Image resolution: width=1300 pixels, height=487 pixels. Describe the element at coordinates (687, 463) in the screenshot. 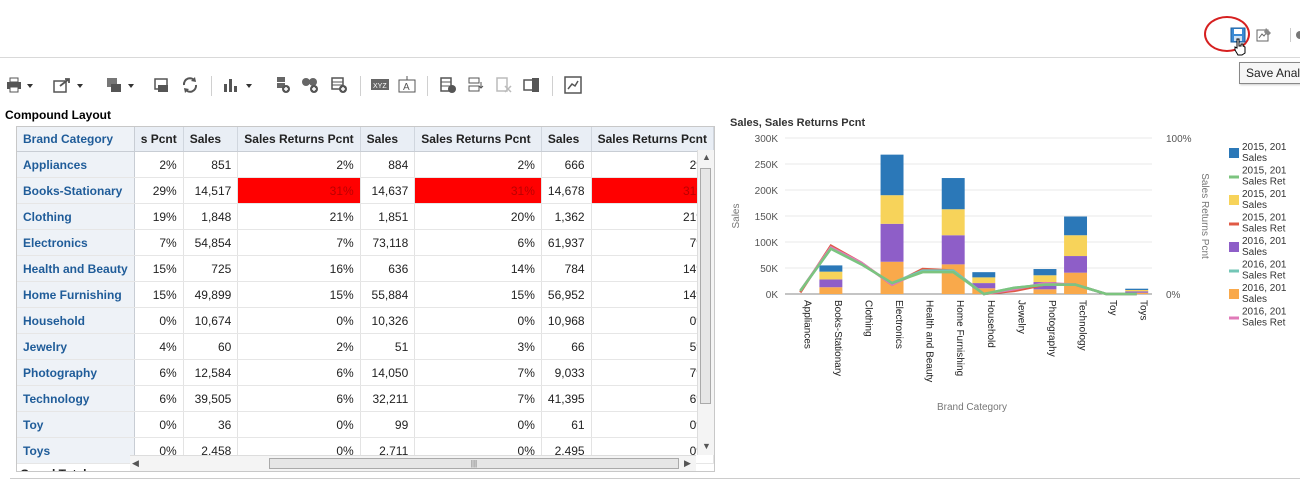

I see `scroll-right-icon: ▶` at that location.